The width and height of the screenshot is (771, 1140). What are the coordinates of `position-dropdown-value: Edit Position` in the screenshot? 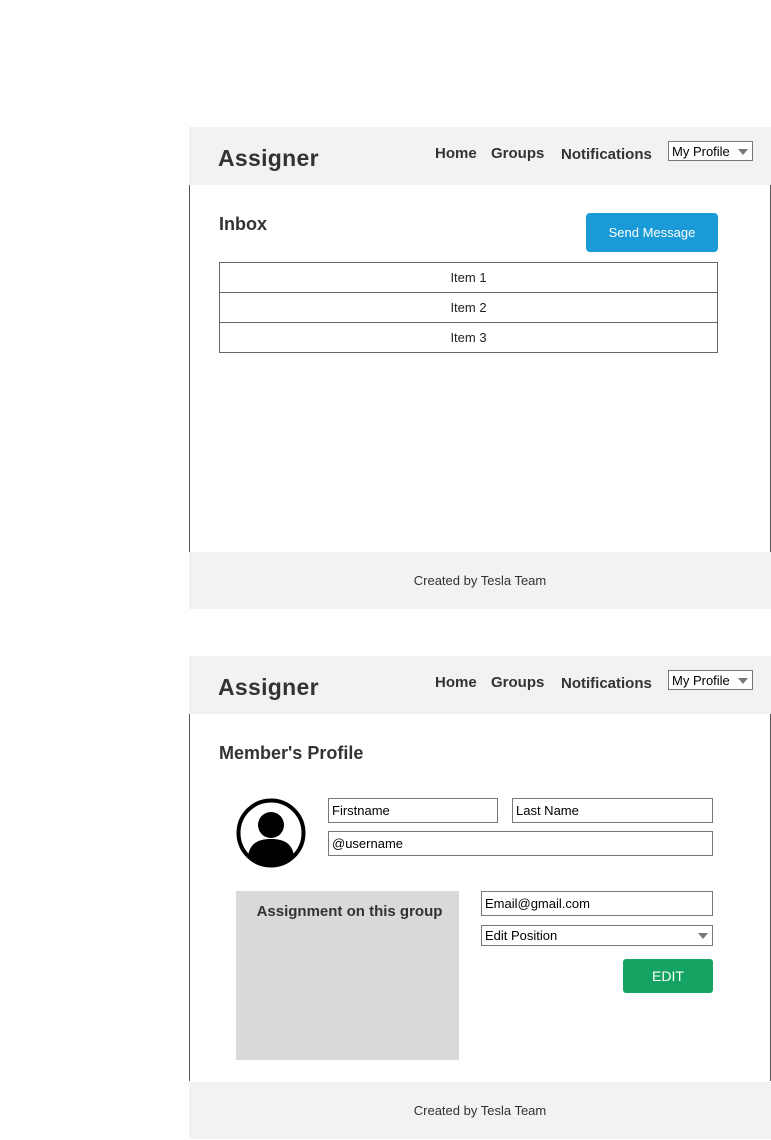 It's located at (521, 935).